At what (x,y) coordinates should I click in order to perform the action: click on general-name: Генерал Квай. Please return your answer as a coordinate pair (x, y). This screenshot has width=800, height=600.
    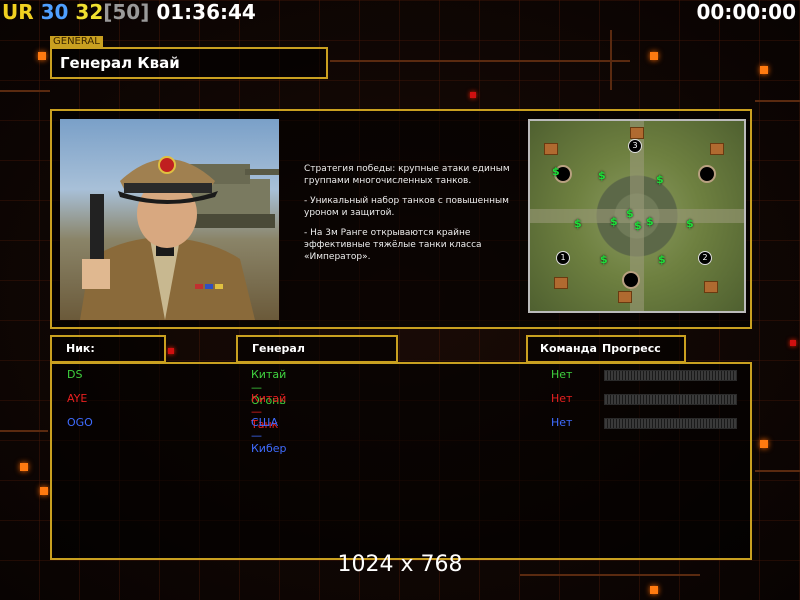
    Looking at the image, I should click on (120, 63).